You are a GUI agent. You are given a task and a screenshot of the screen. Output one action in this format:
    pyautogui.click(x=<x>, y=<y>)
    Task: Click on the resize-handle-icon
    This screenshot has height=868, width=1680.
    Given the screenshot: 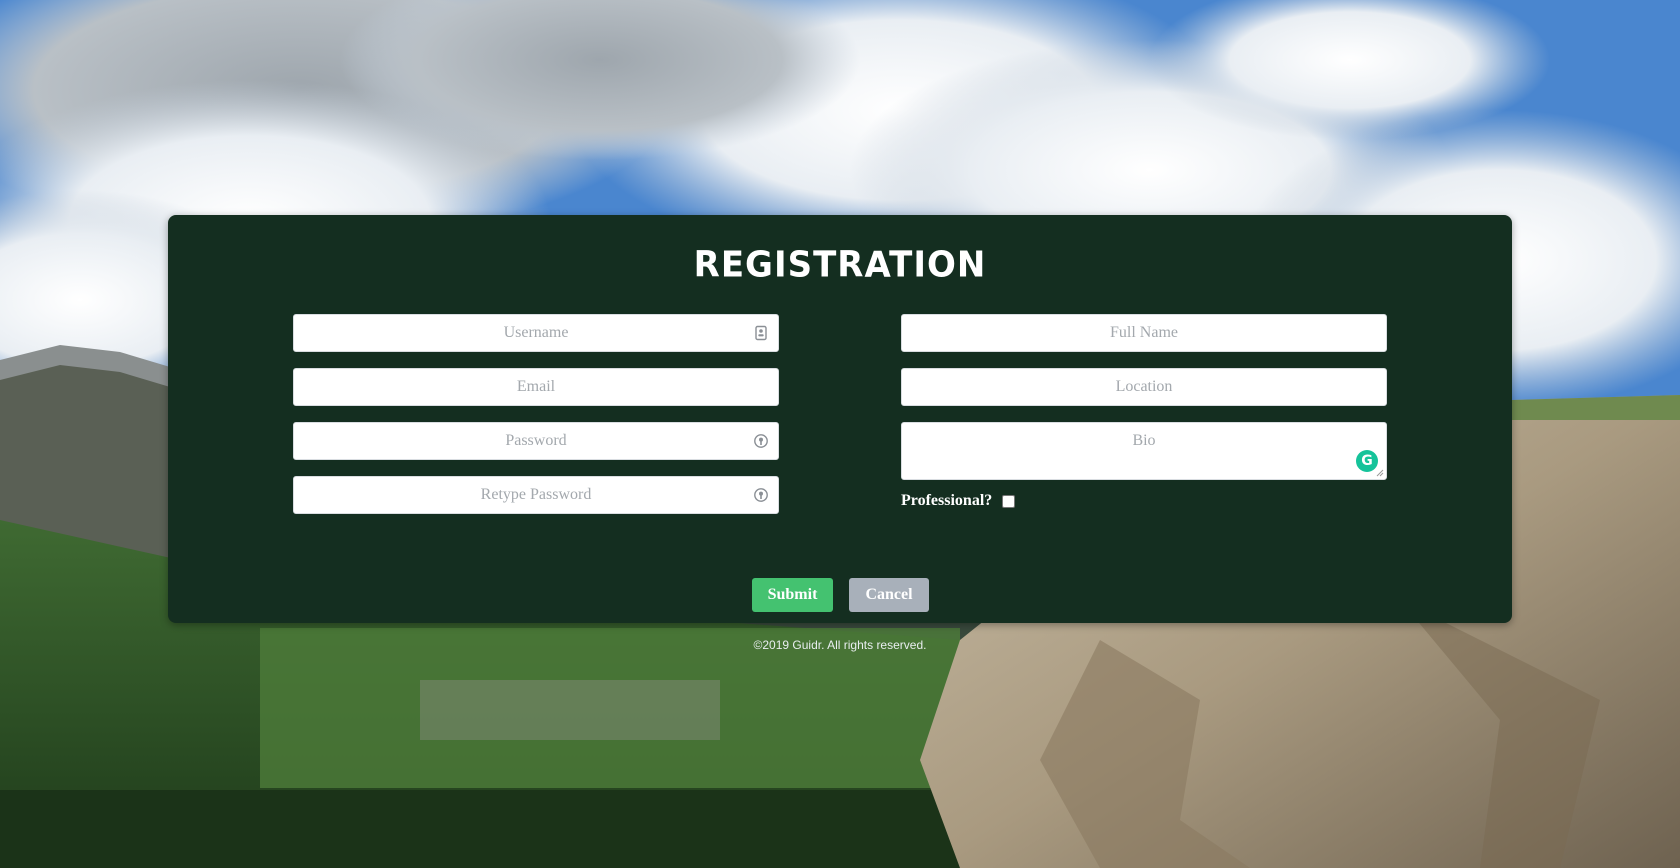 What is the action you would take?
    pyautogui.click(x=1380, y=473)
    